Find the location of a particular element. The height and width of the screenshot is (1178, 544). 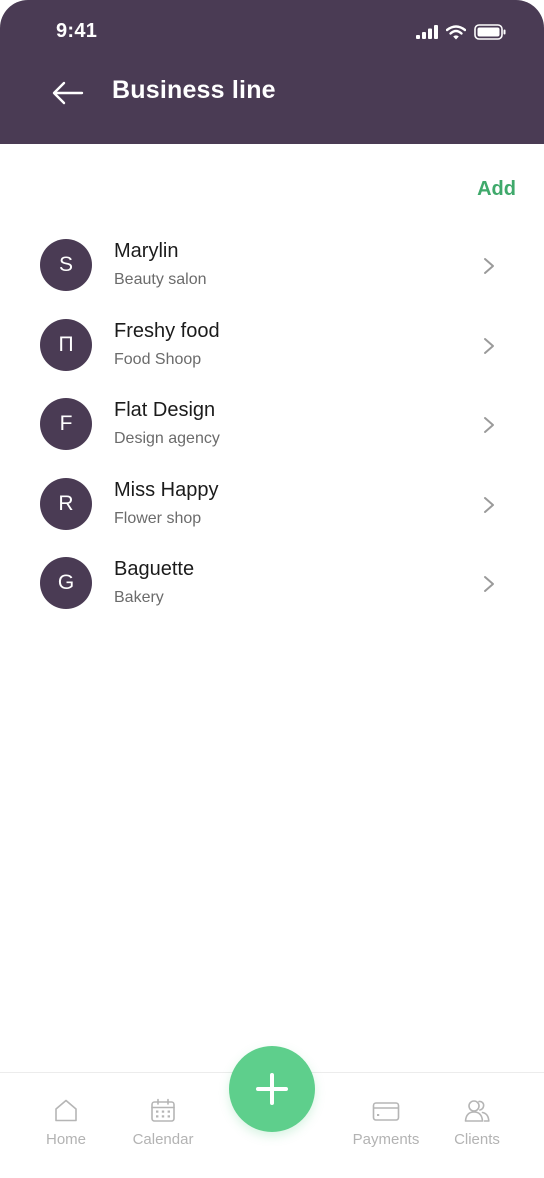

tab-home: Home is located at coordinates (66, 1122).